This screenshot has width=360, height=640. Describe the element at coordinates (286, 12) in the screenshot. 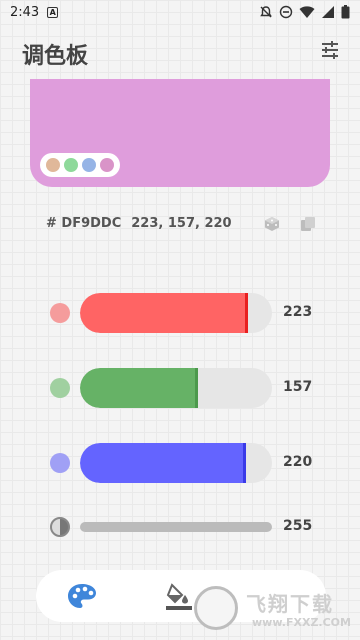

I see `do-not-disturb-icon` at that location.